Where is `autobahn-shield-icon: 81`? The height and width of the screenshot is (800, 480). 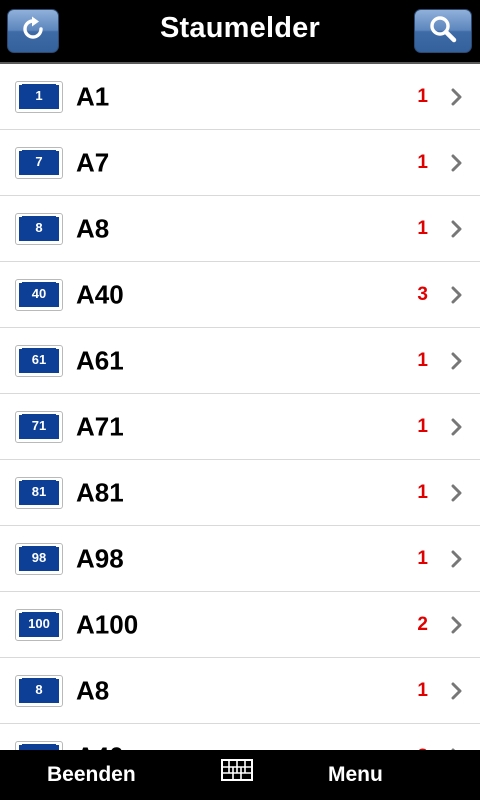
autobahn-shield-icon: 81 is located at coordinates (39, 492).